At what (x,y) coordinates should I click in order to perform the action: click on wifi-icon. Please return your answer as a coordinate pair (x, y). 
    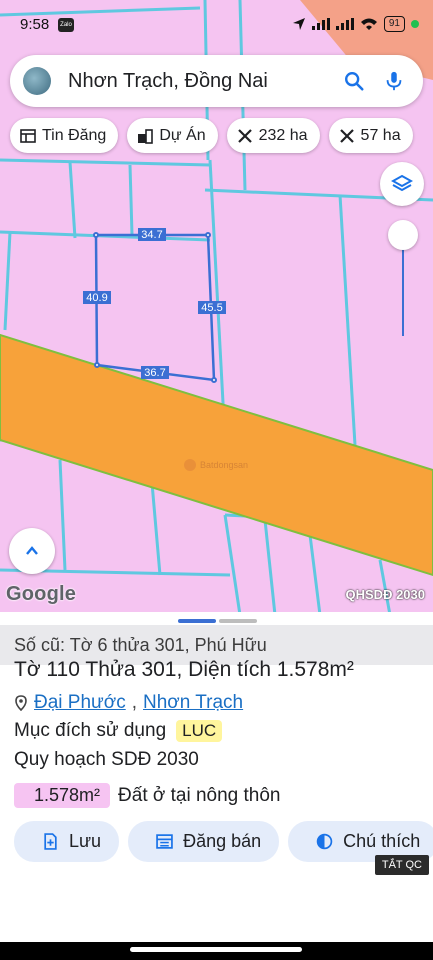
    Looking at the image, I should click on (368, 24).